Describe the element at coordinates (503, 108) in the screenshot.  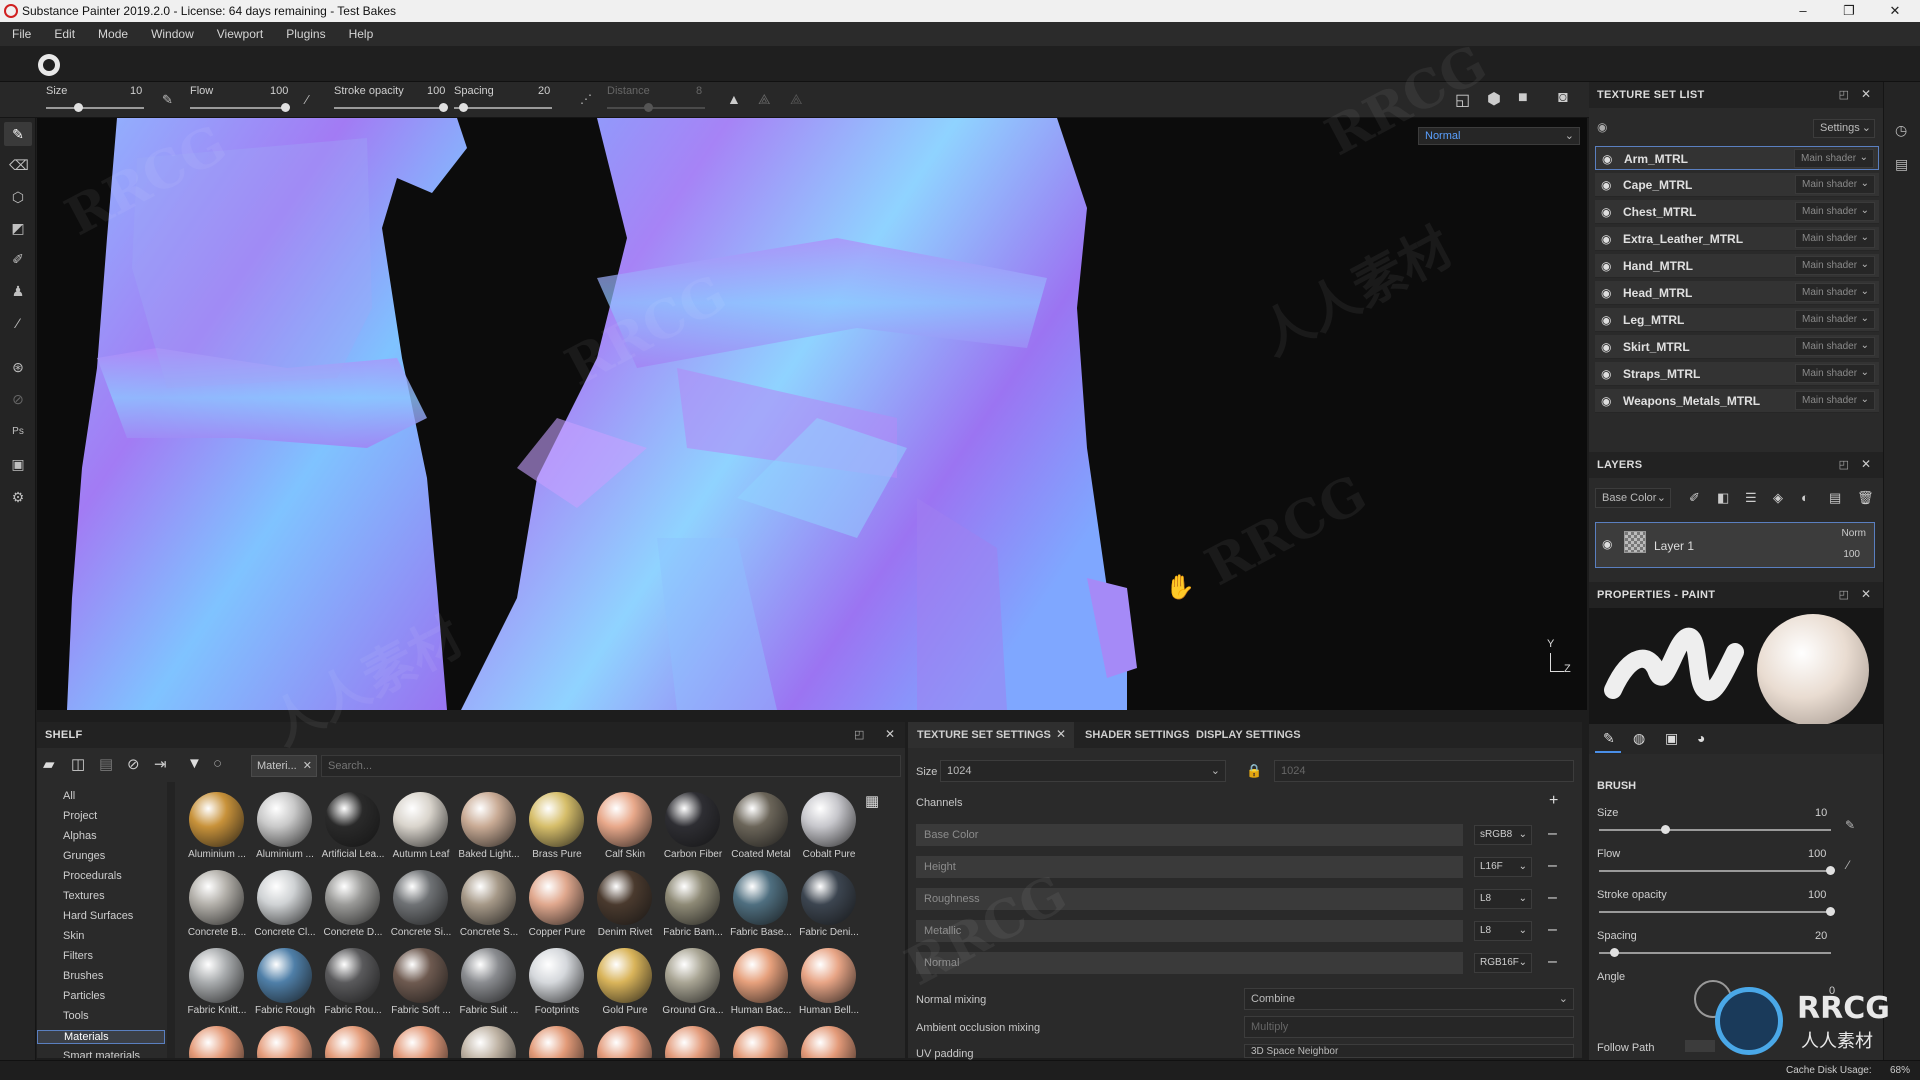
I see `spacing-slider` at that location.